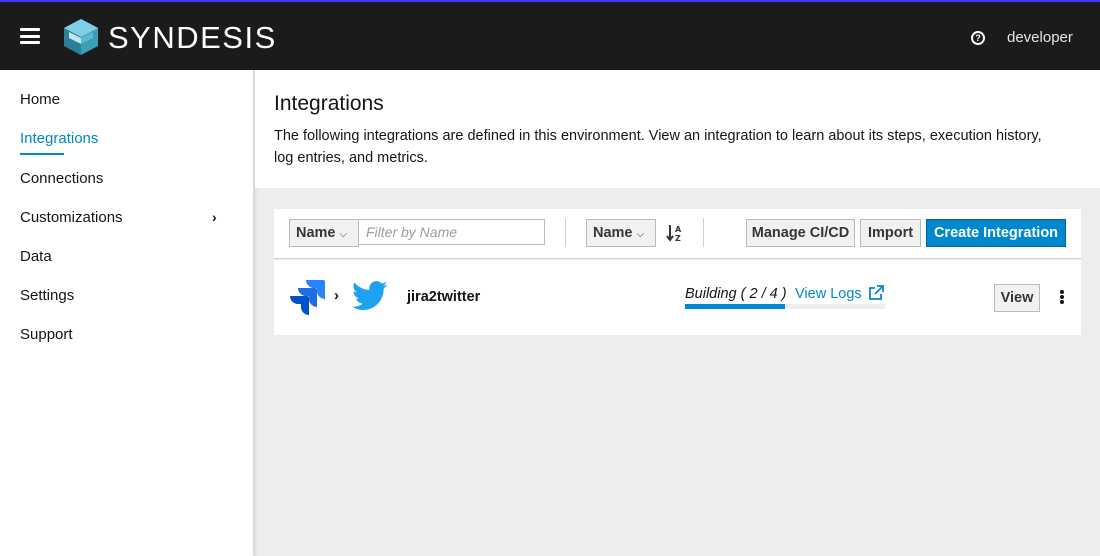 The width and height of the screenshot is (1100, 556). Describe the element at coordinates (678, 229) in the screenshot. I see `svg-text: A` at that location.